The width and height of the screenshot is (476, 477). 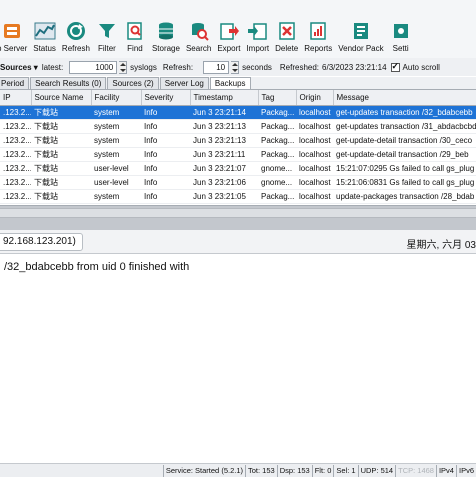 I want to click on setup-server-button: p Server, so click(x=15, y=36).